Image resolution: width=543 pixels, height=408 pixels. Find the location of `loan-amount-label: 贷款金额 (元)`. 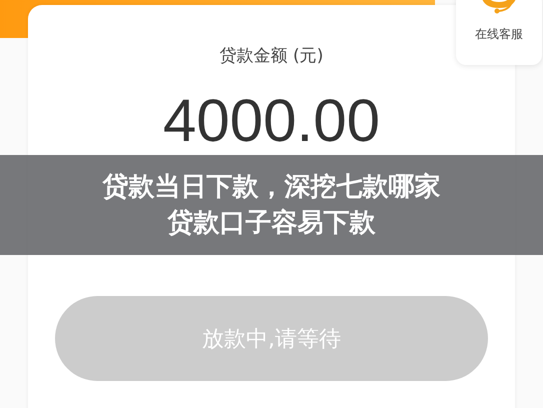

loan-amount-label: 贷款金额 (元) is located at coordinates (272, 56).